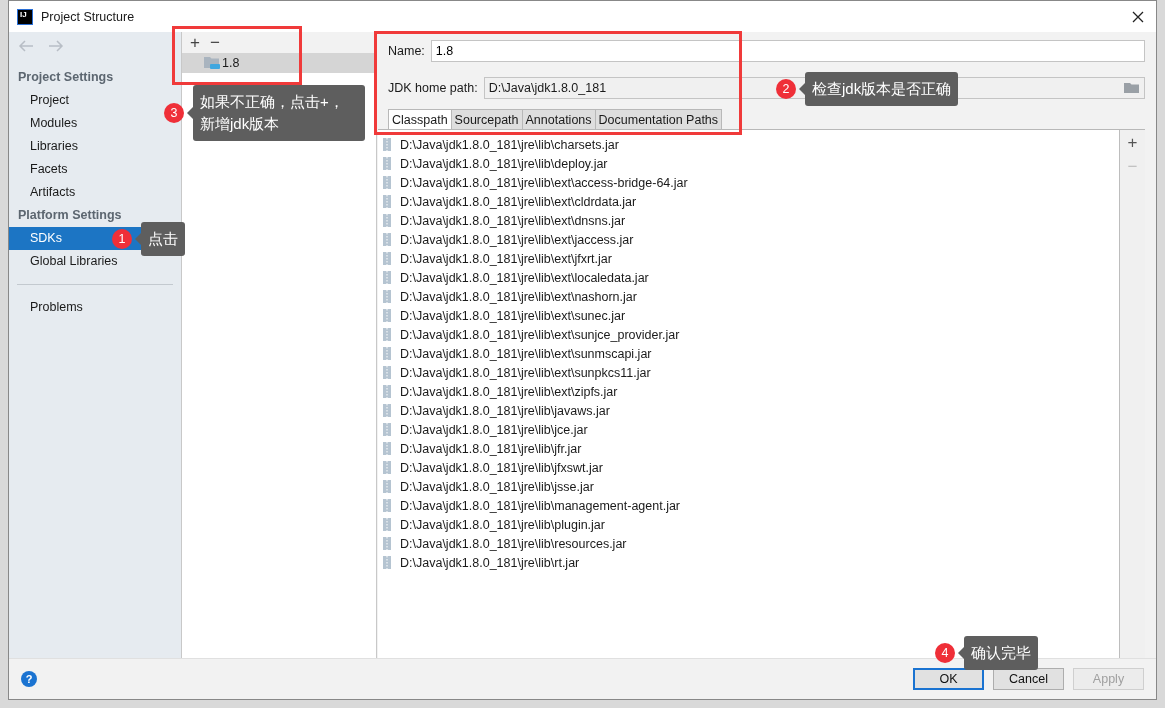 The height and width of the screenshot is (708, 1165). Describe the element at coordinates (53, 192) in the screenshot. I see `sidebar-item: Artifacts` at that location.